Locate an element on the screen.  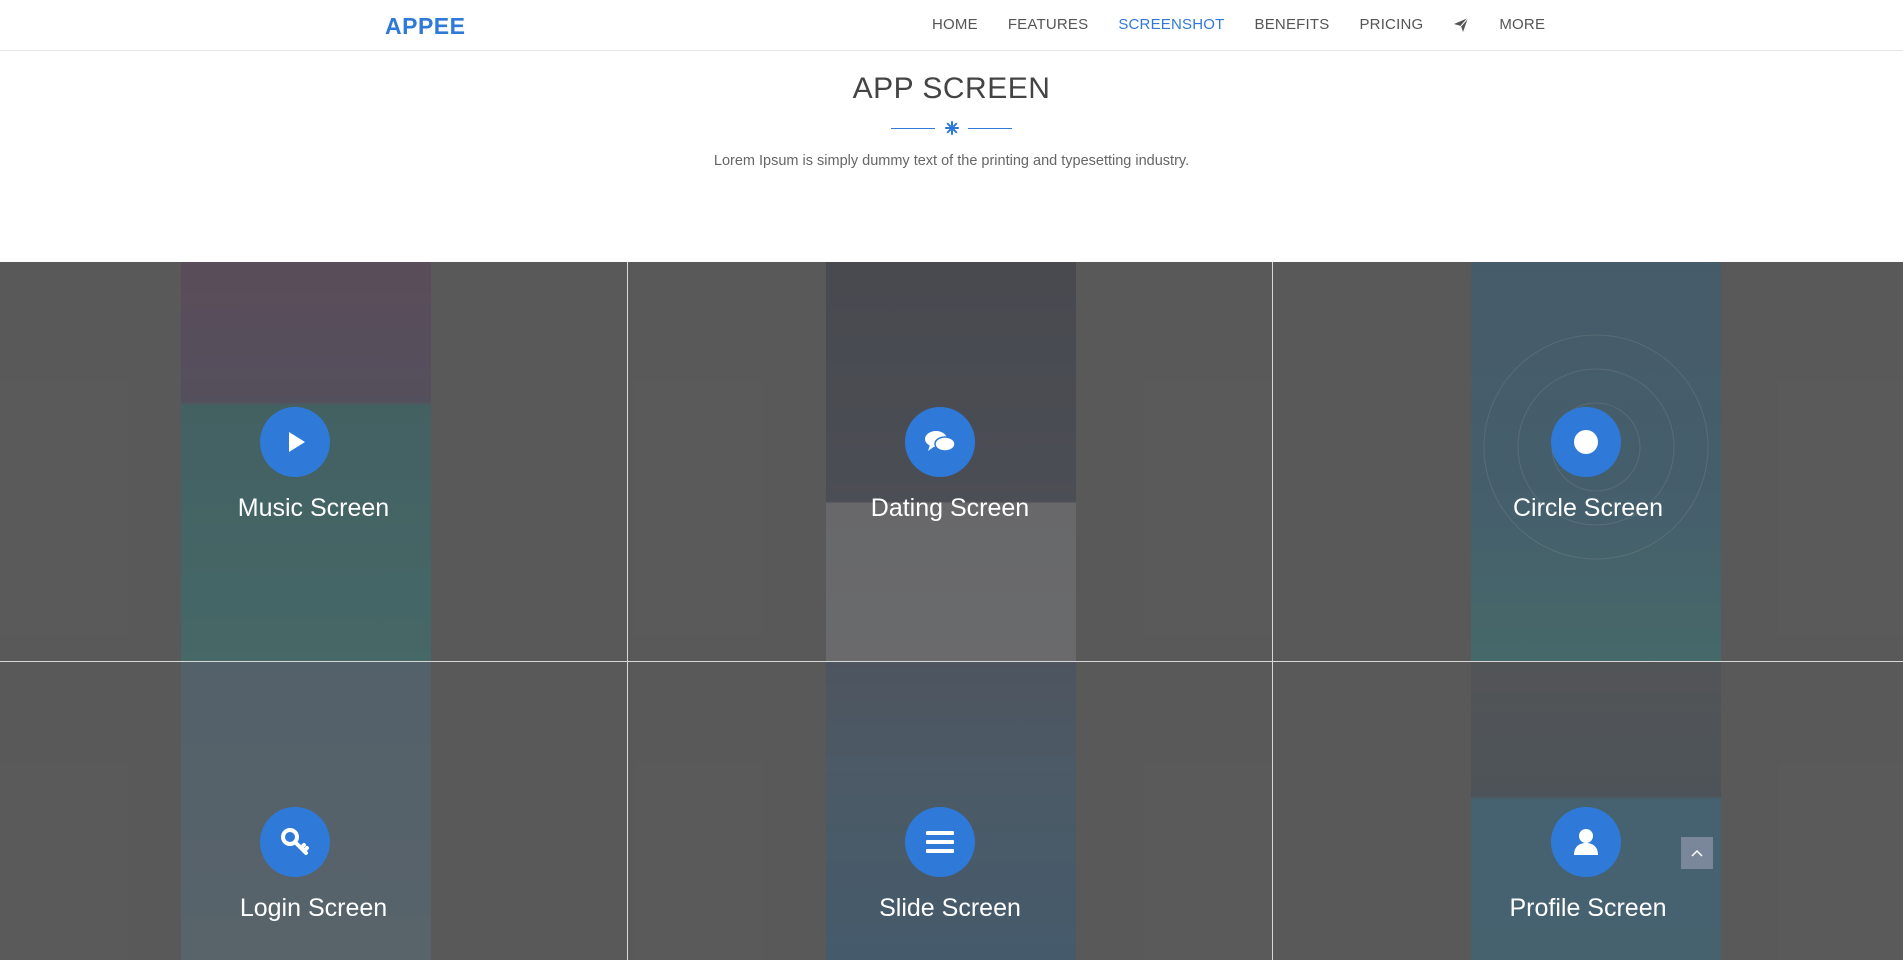
screen-label: Circle Screen is located at coordinates (1588, 508).